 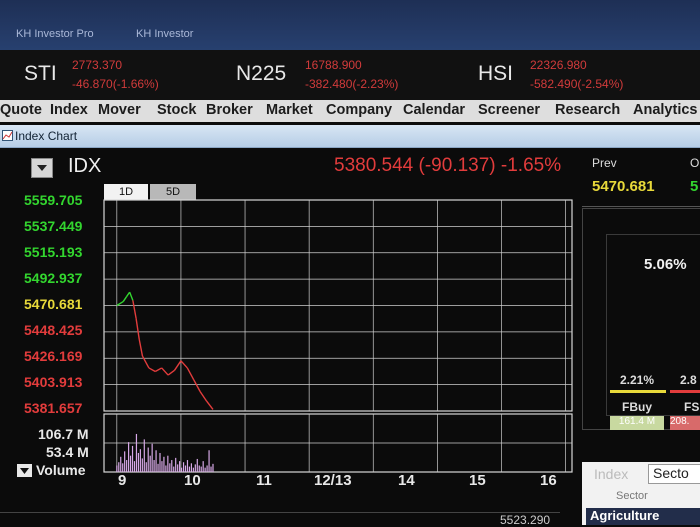 I want to click on fsell-pct: 2.8, so click(x=688, y=380).